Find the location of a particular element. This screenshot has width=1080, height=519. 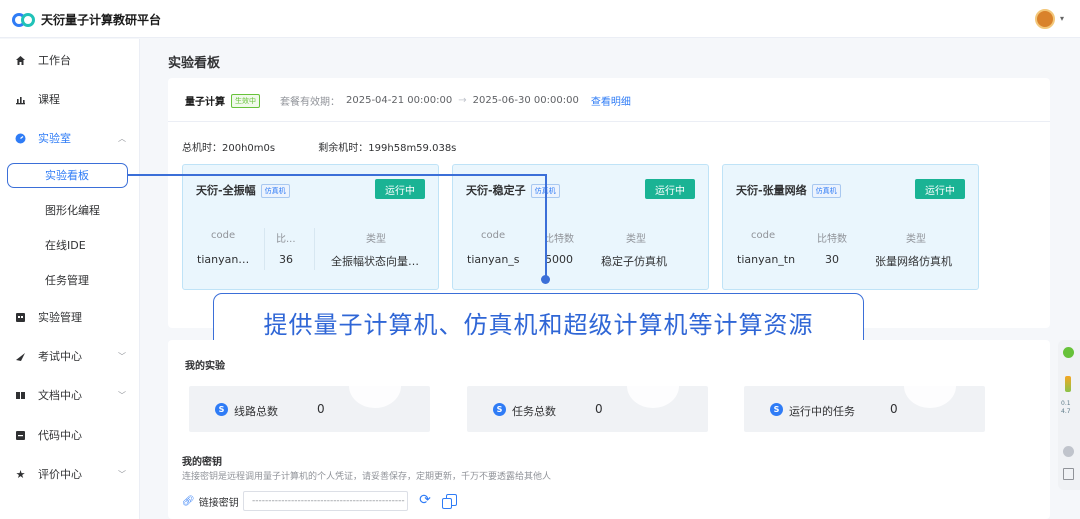

machine-bits: 30 is located at coordinates (832, 259).